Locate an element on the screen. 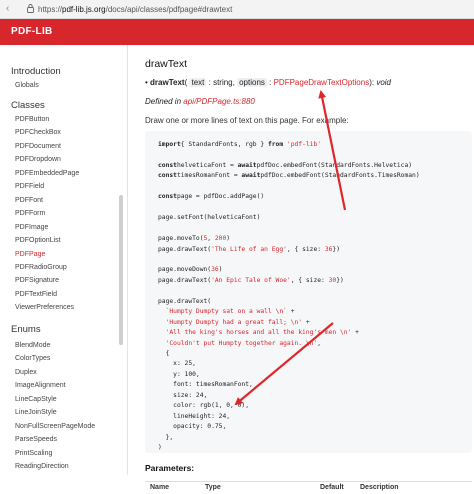 This screenshot has height=494, width=474. annotation-arrow-up is located at coordinates (332, 150).